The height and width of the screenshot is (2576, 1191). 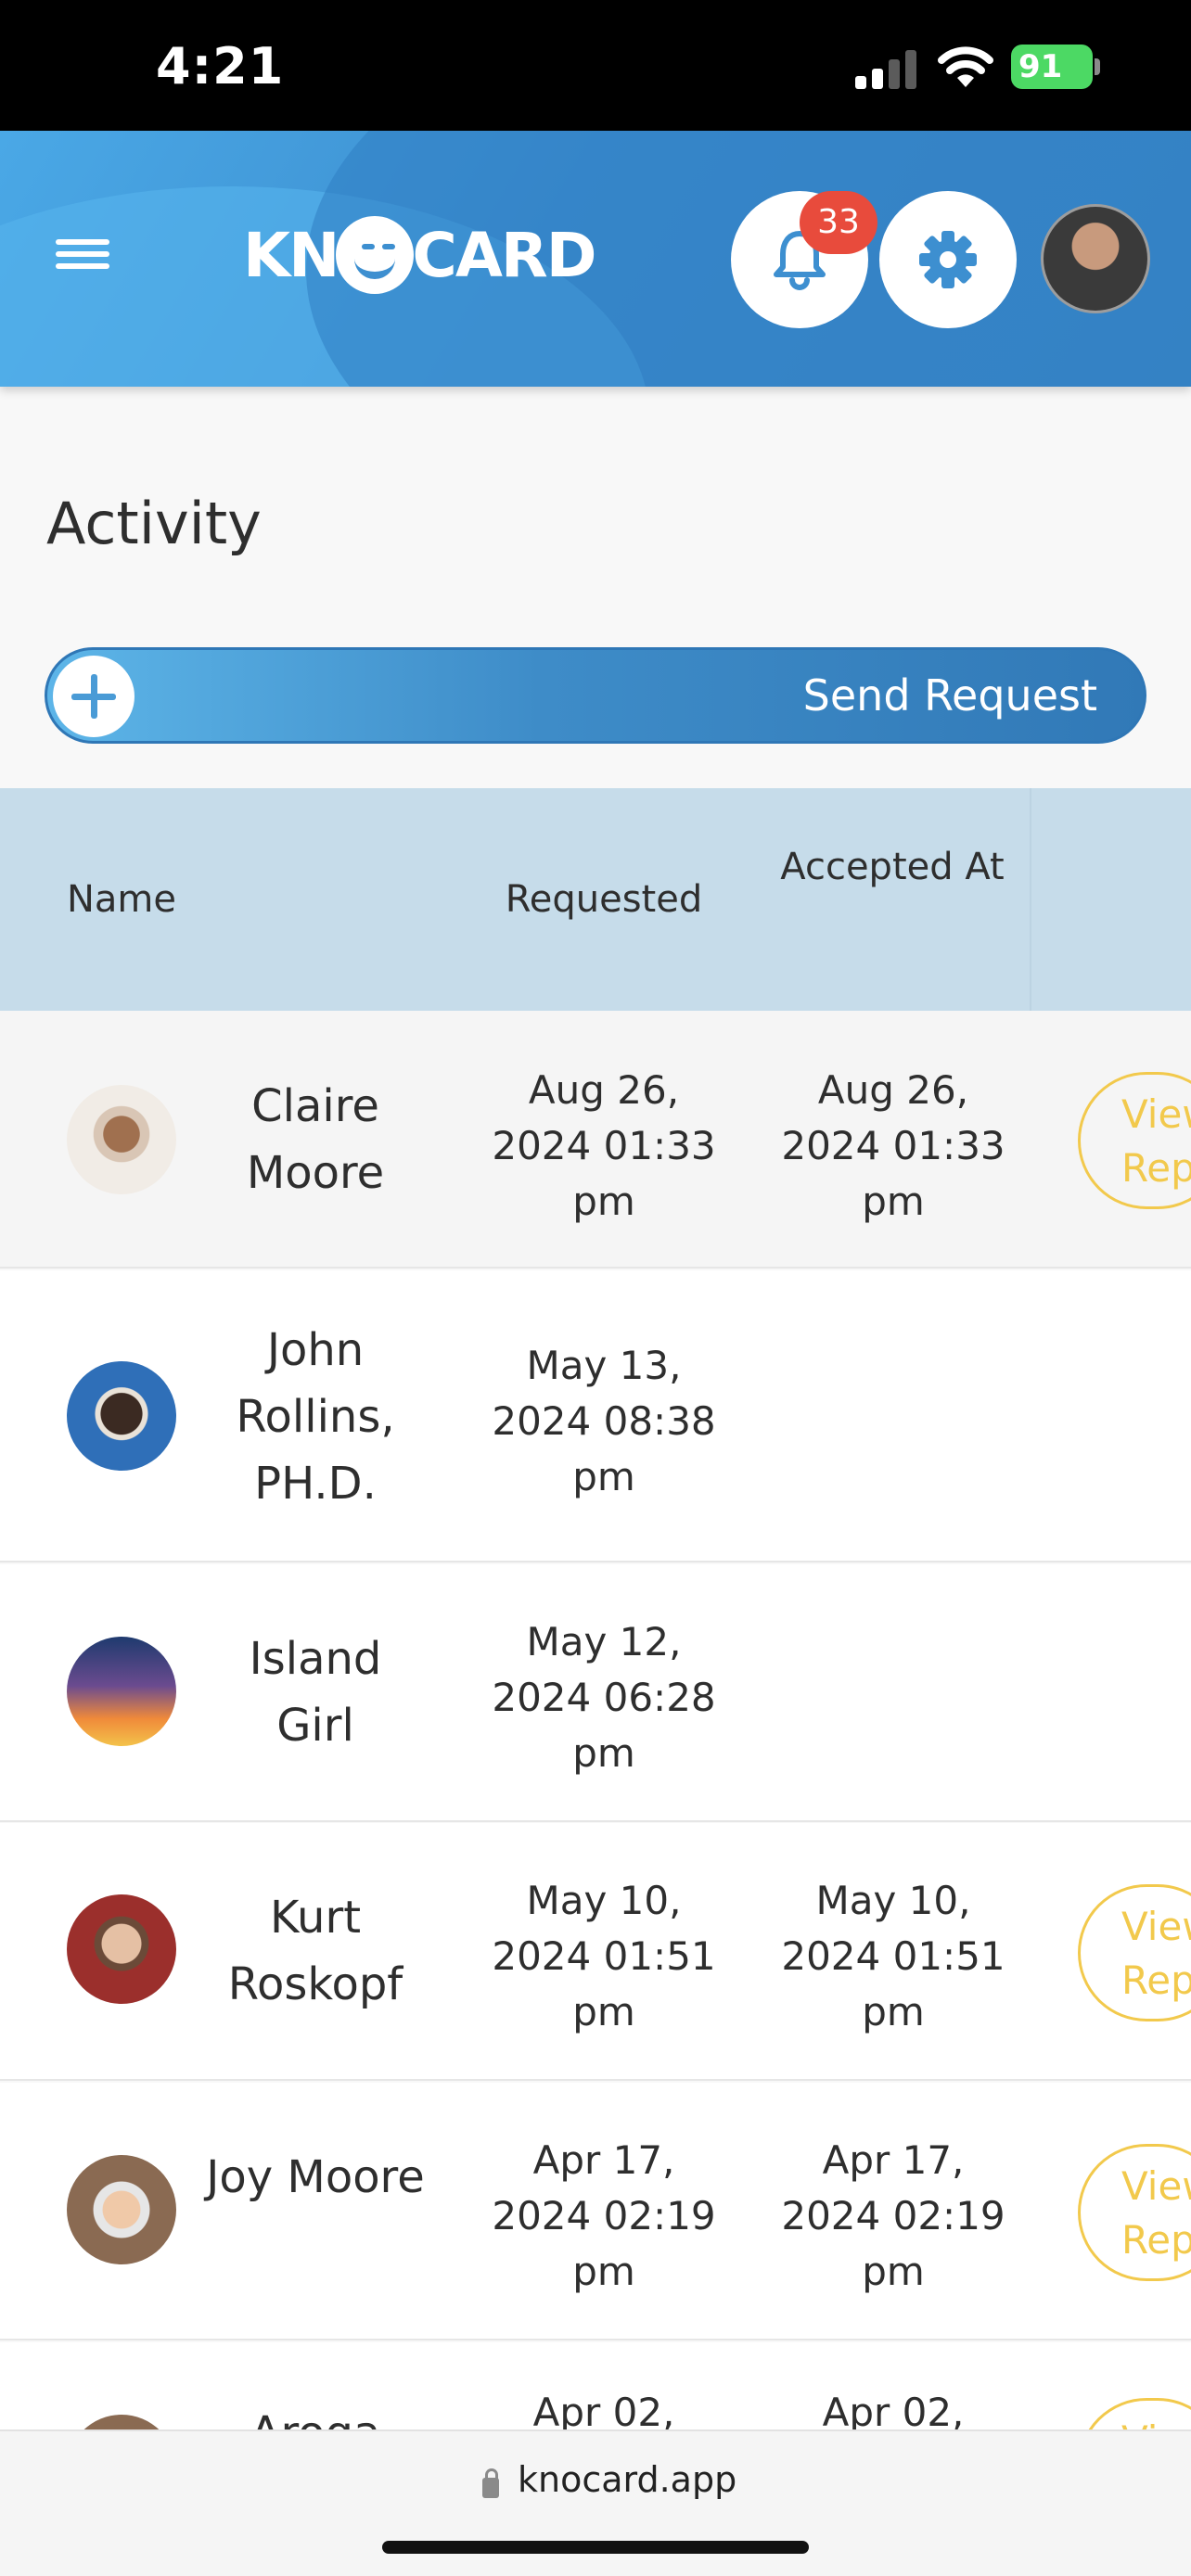 I want to click on notification-count-badge: 33, so click(x=838, y=222).